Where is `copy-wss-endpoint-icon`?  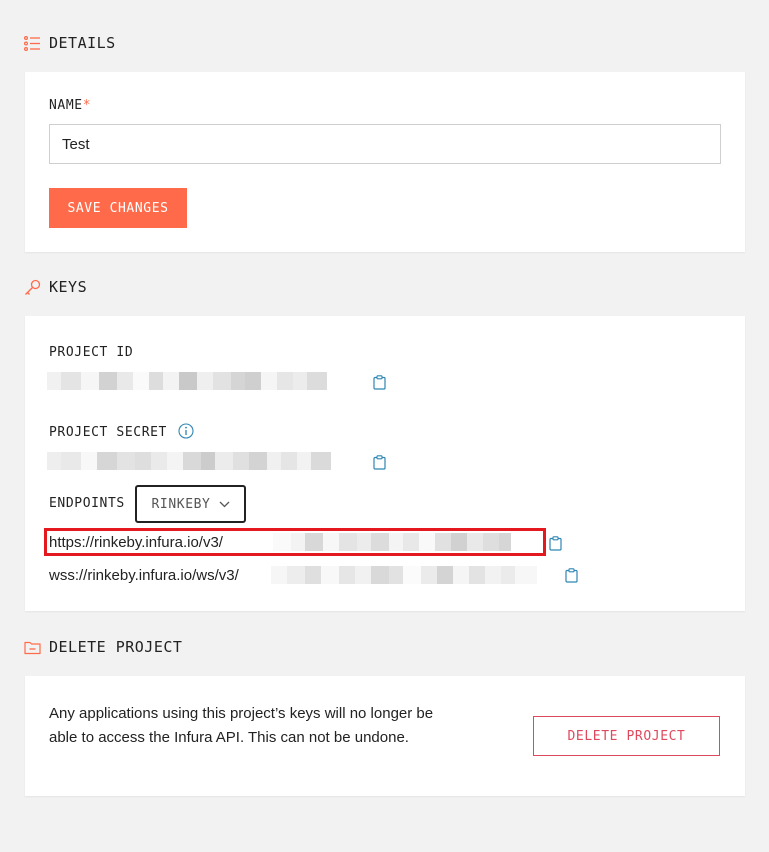
copy-wss-endpoint-icon is located at coordinates (571, 575).